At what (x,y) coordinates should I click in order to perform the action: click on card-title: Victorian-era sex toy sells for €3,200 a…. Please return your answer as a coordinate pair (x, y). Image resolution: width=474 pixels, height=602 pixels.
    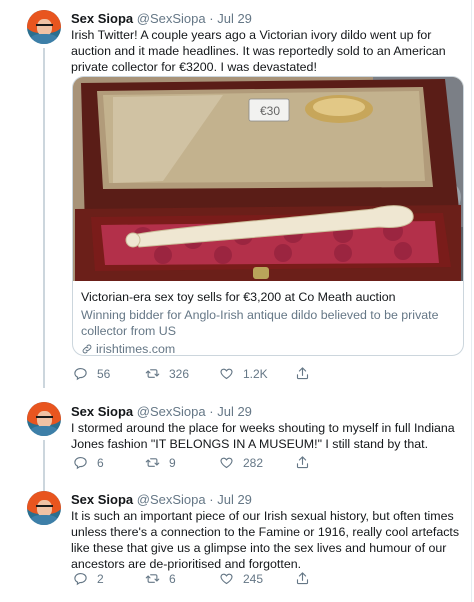
    Looking at the image, I should click on (268, 297).